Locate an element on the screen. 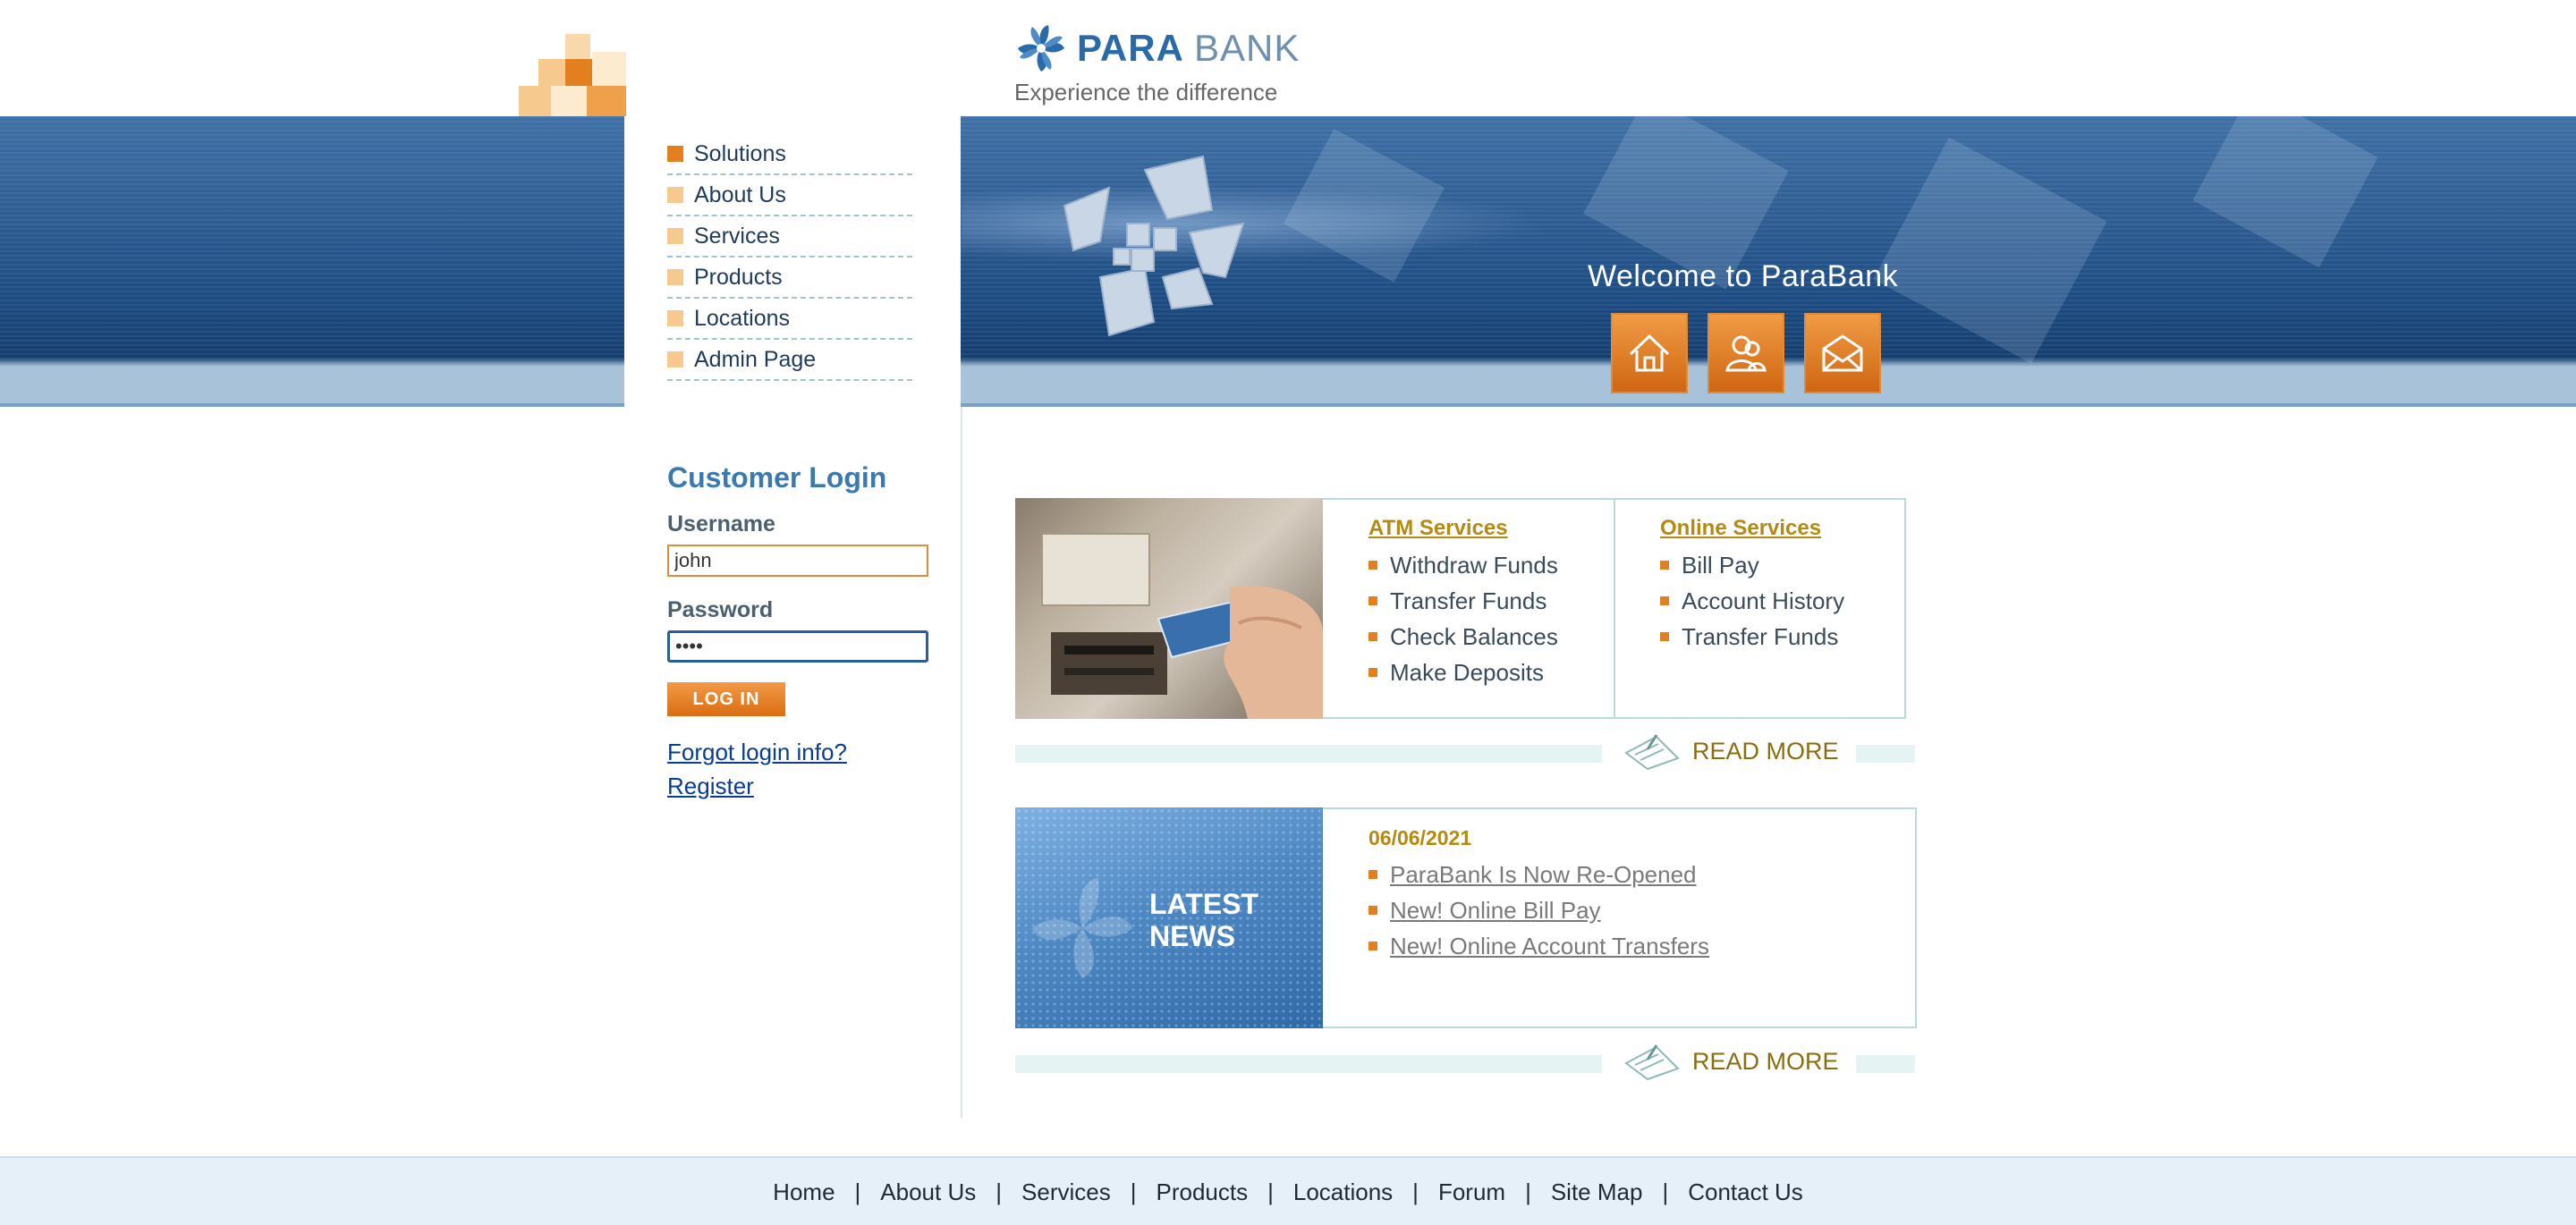 The width and height of the screenshot is (2576, 1225). contacts-icon is located at coordinates (1746, 353).